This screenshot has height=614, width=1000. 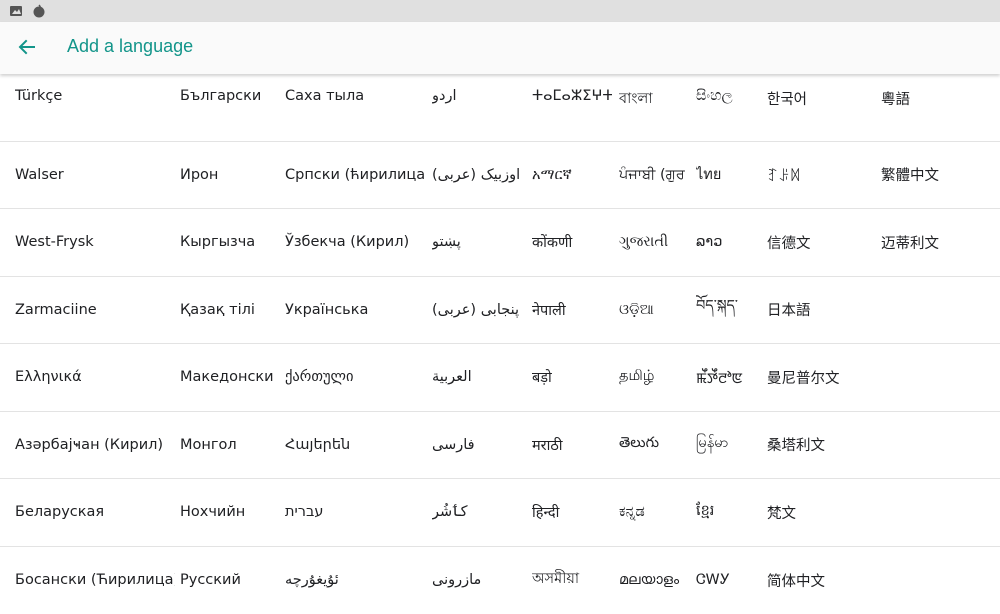 What do you see at coordinates (819, 175) in the screenshot?
I see `language-item: ꆈꌠꉙ` at bounding box center [819, 175].